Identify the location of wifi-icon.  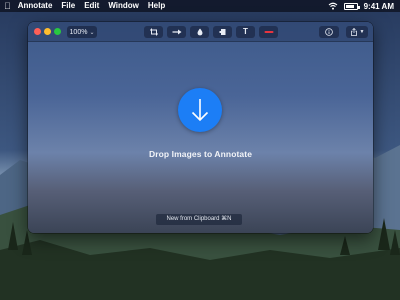
(333, 6).